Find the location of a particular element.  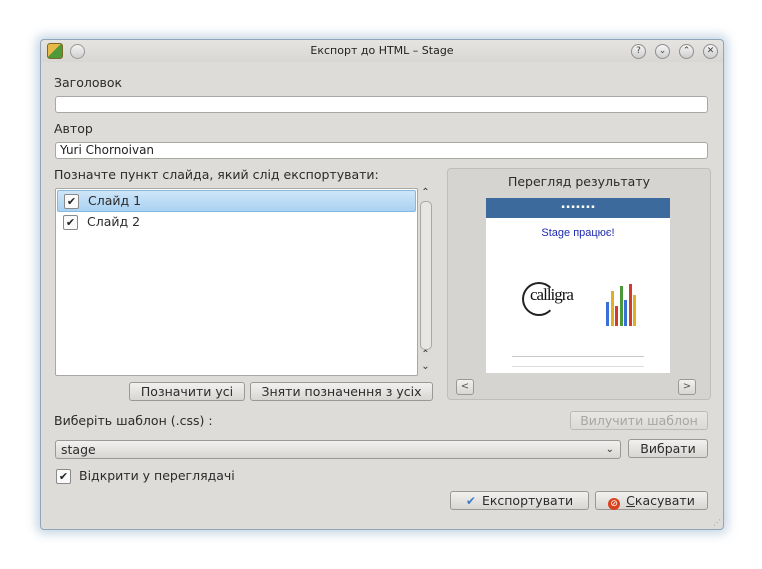

cancel-button: ⊘ Скасувати is located at coordinates (651, 500).